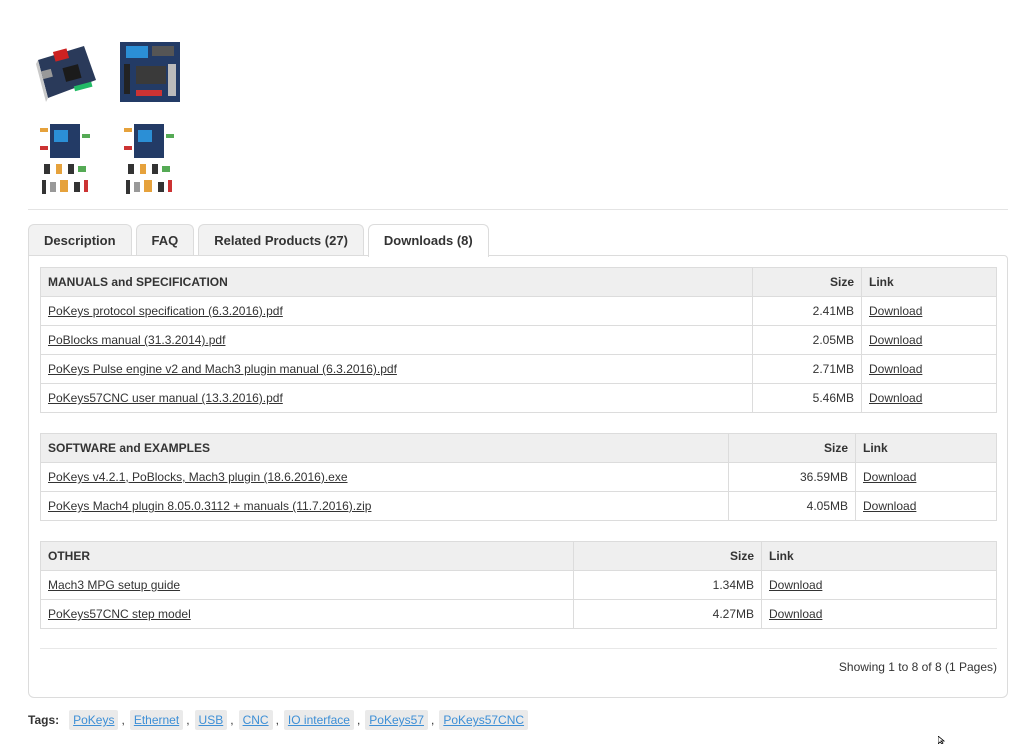 The width and height of the screenshot is (1033, 747). I want to click on file-link: PoBlocks manual (31.3.2014).pdf, so click(136, 340).